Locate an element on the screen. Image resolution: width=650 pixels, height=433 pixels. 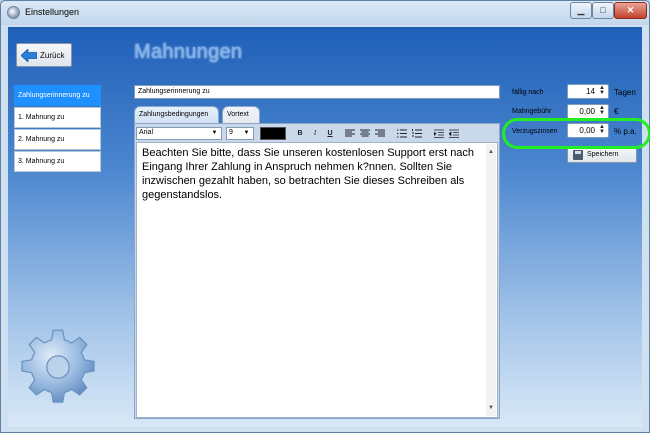
numbered-list-button is located at coordinates (417, 133).